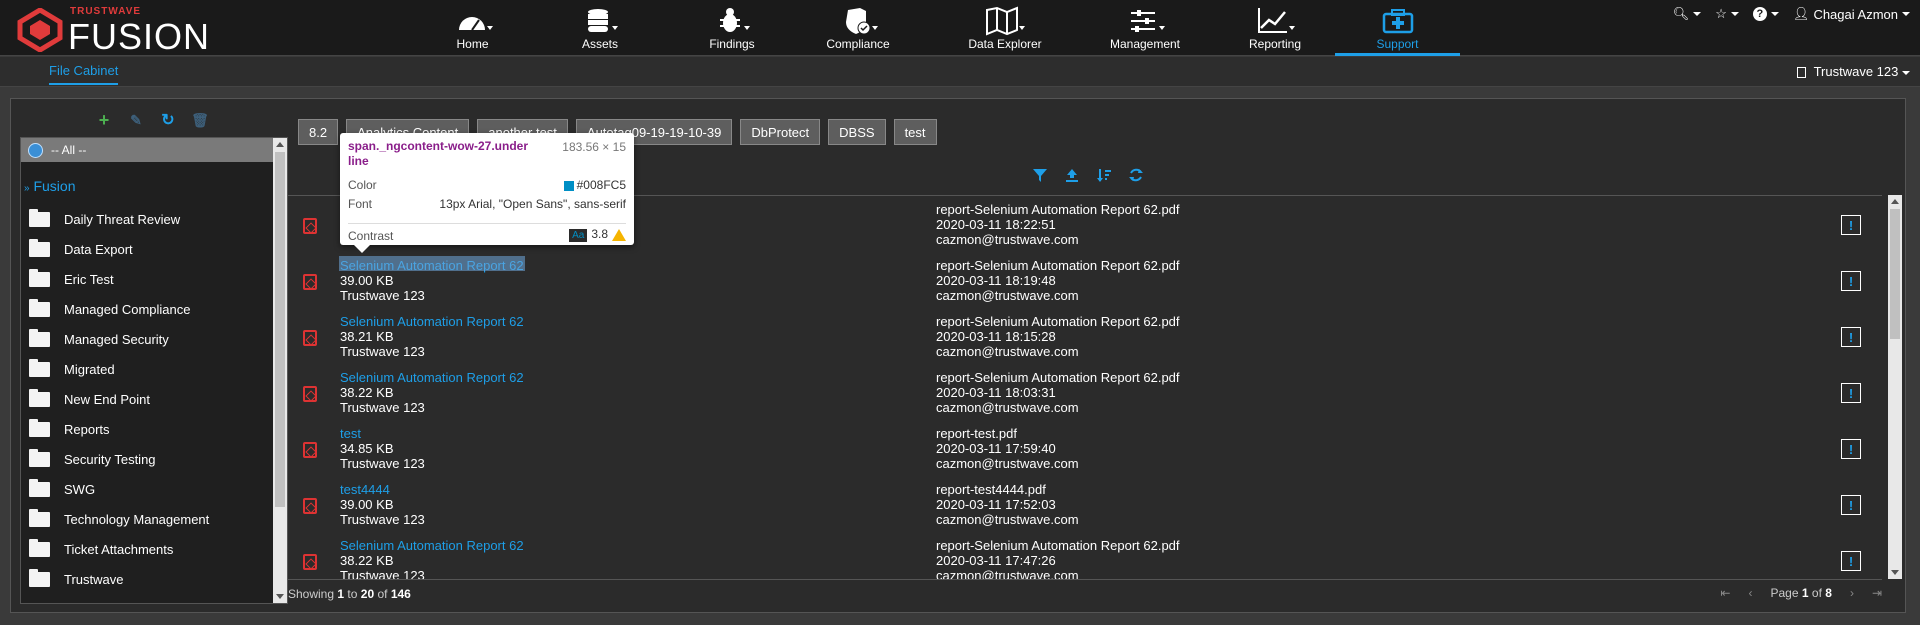 The height and width of the screenshot is (625, 1920). Describe the element at coordinates (857, 132) in the screenshot. I see `tag-button: DBSS` at that location.